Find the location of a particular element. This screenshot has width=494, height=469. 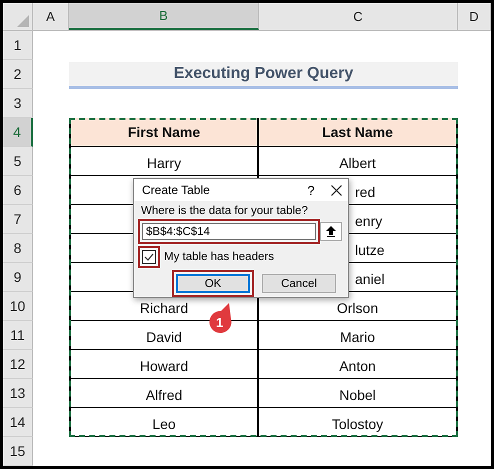

table-cell: Anton is located at coordinates (358, 364).